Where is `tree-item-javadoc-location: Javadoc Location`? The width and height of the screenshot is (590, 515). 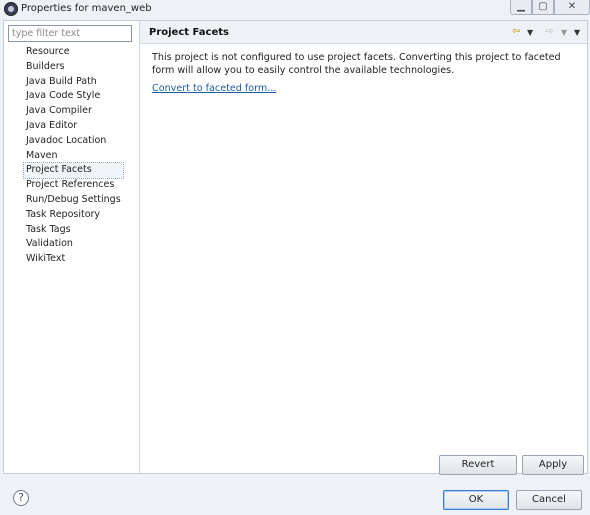
tree-item-javadoc-location: Javadoc Location is located at coordinates (73, 141).